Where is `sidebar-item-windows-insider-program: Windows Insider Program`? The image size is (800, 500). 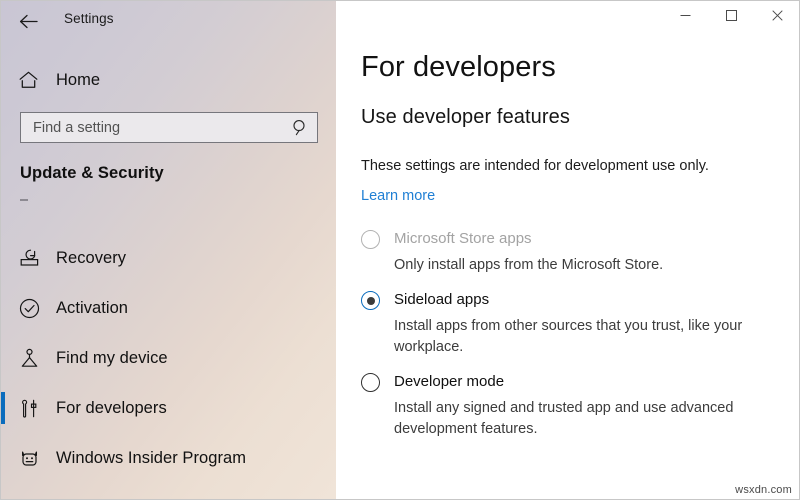
sidebar-item-windows-insider-program: Windows Insider Program is located at coordinates (168, 458).